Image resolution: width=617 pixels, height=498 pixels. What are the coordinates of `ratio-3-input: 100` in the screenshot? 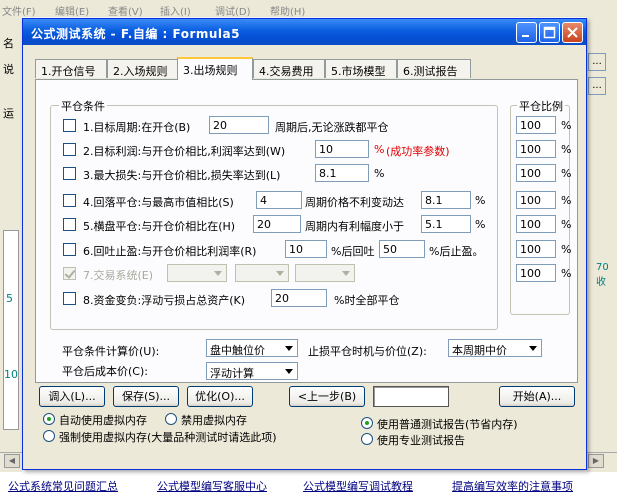 It's located at (536, 173).